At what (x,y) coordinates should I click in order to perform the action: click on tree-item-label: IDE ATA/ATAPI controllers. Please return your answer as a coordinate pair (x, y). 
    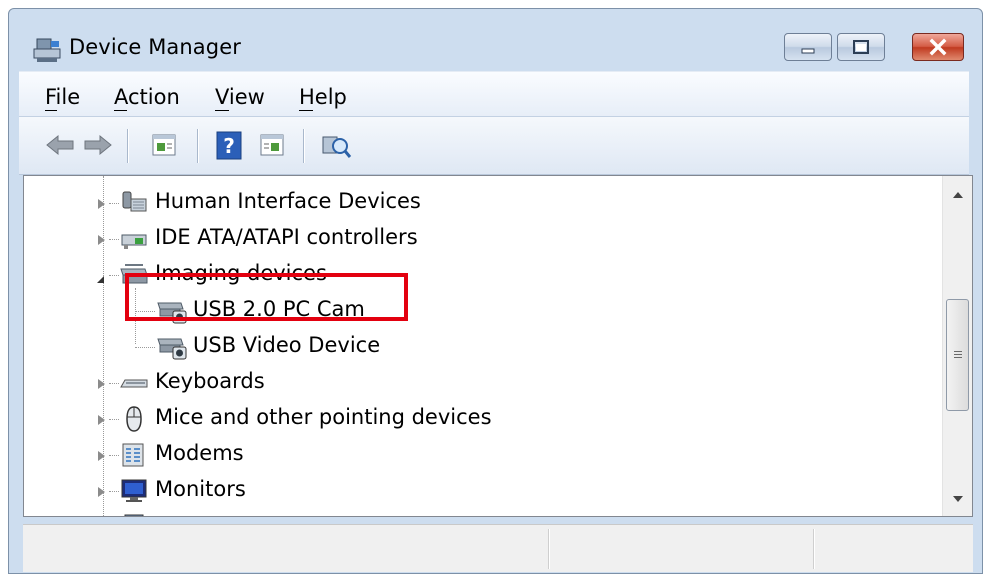
    Looking at the image, I should click on (286, 237).